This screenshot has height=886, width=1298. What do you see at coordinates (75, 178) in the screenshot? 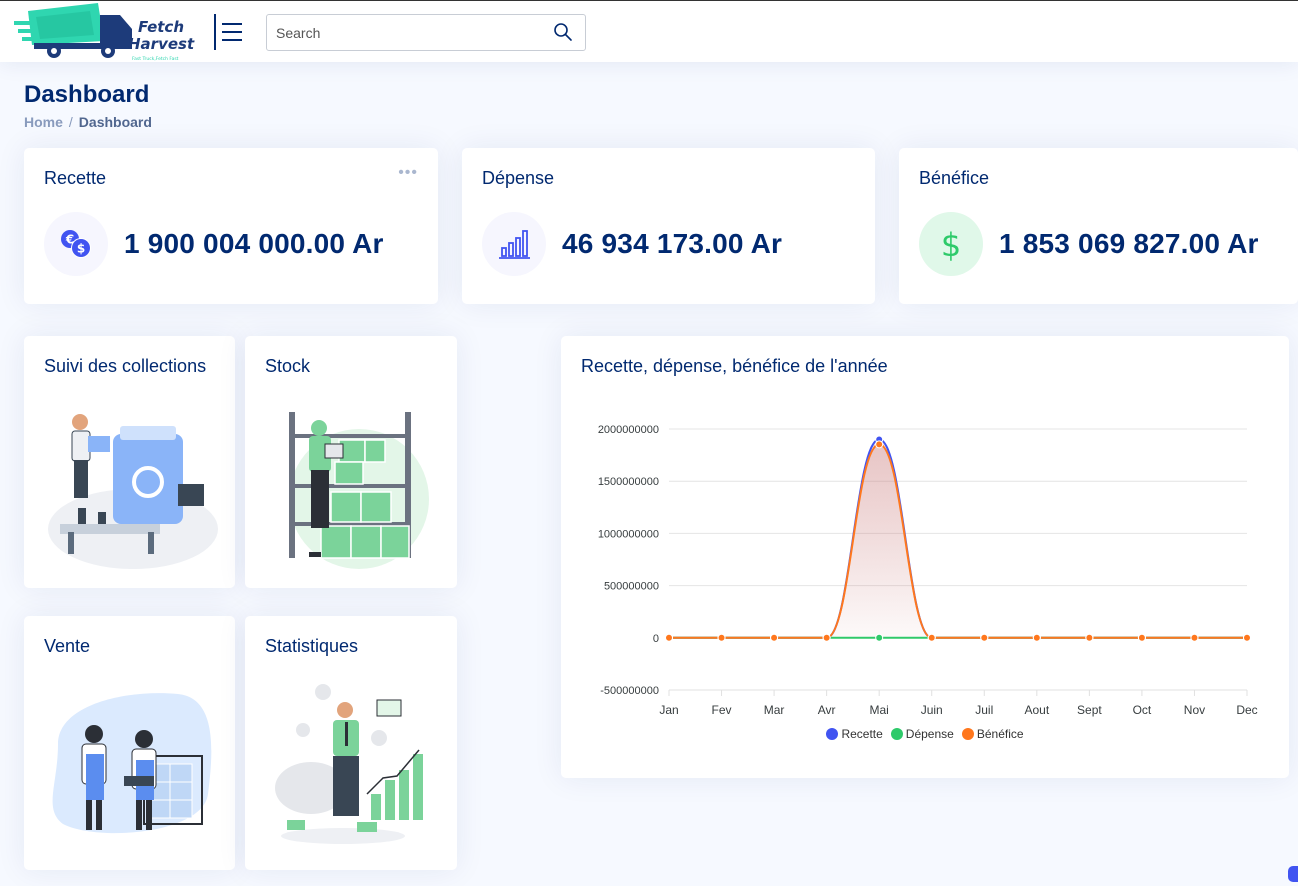
I see `recette-card-title: Recette` at bounding box center [75, 178].